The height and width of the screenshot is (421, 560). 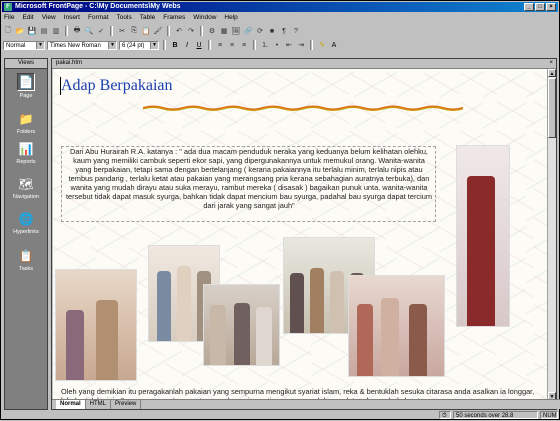 I want to click on frontpage-icon: F, so click(x=8, y=7).